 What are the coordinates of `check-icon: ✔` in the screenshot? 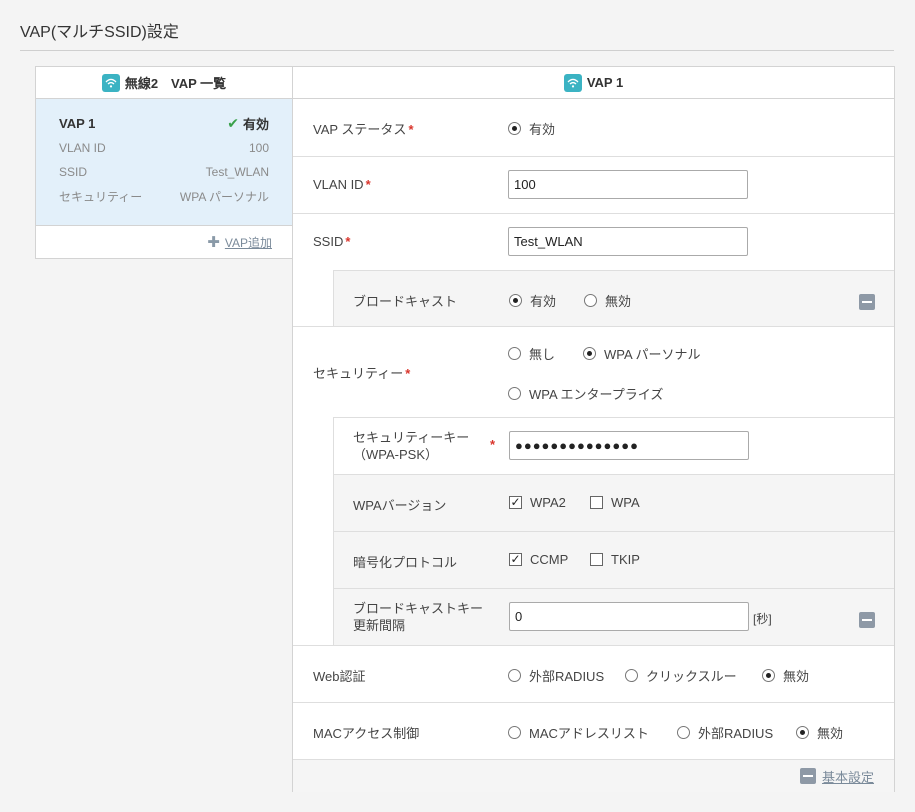 It's located at (233, 122).